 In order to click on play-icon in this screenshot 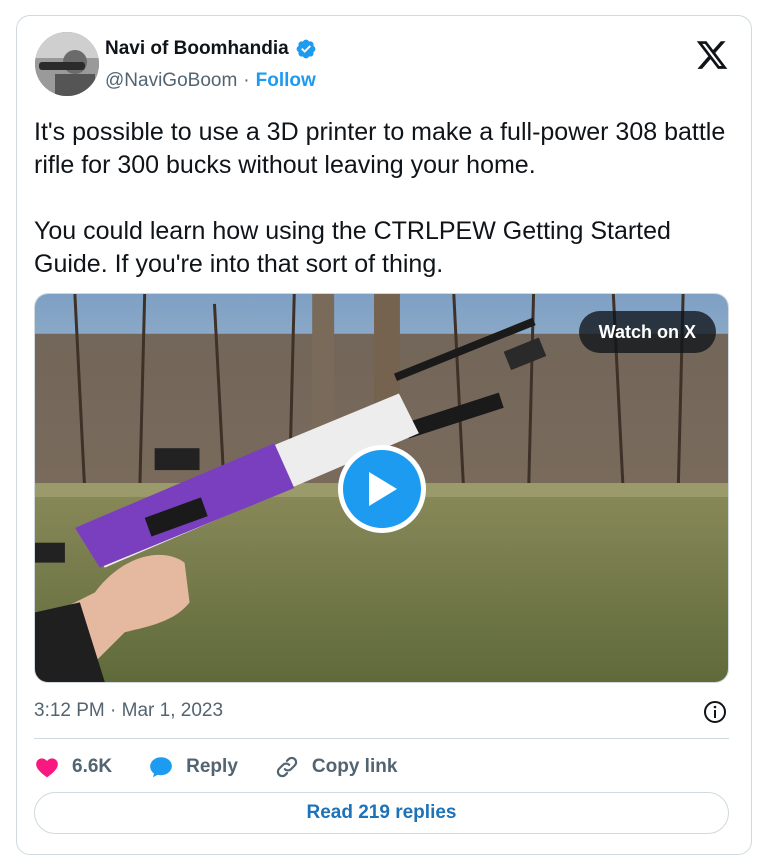, I will do `click(383, 489)`.